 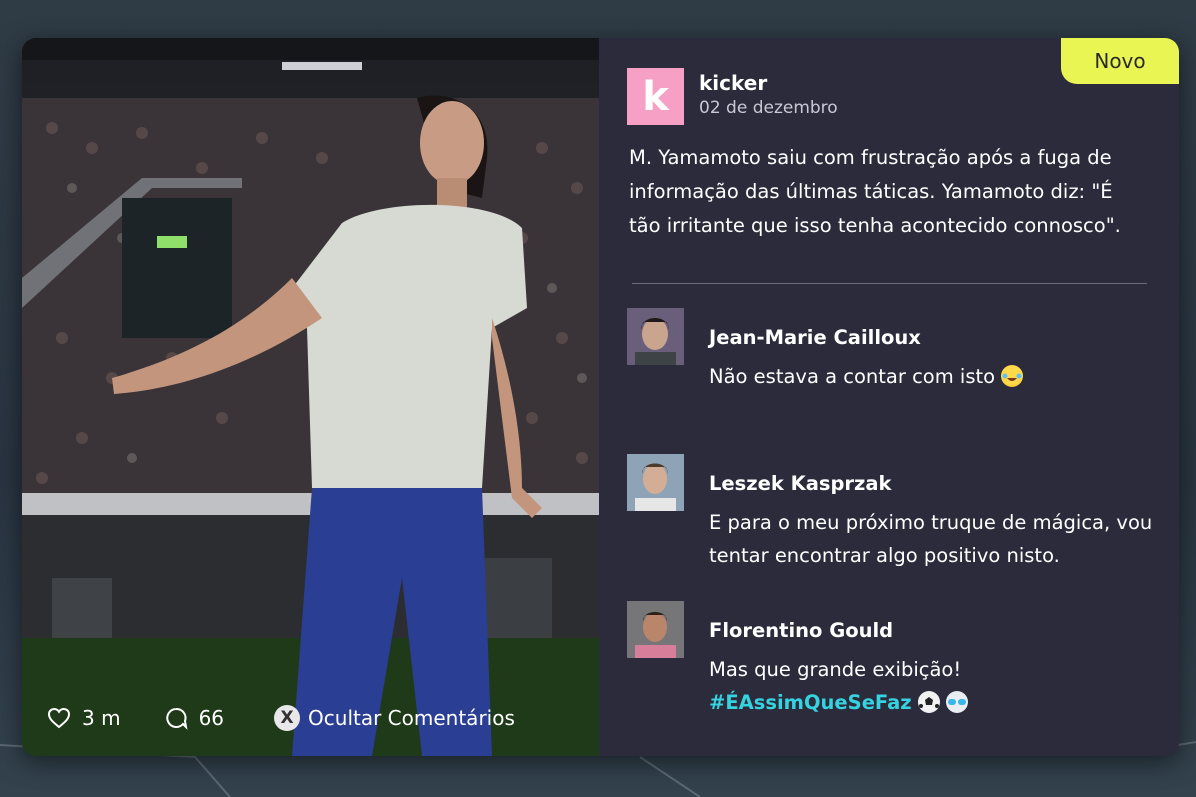 What do you see at coordinates (928, 702) in the screenshot?
I see `soccer-ball-emoji` at bounding box center [928, 702].